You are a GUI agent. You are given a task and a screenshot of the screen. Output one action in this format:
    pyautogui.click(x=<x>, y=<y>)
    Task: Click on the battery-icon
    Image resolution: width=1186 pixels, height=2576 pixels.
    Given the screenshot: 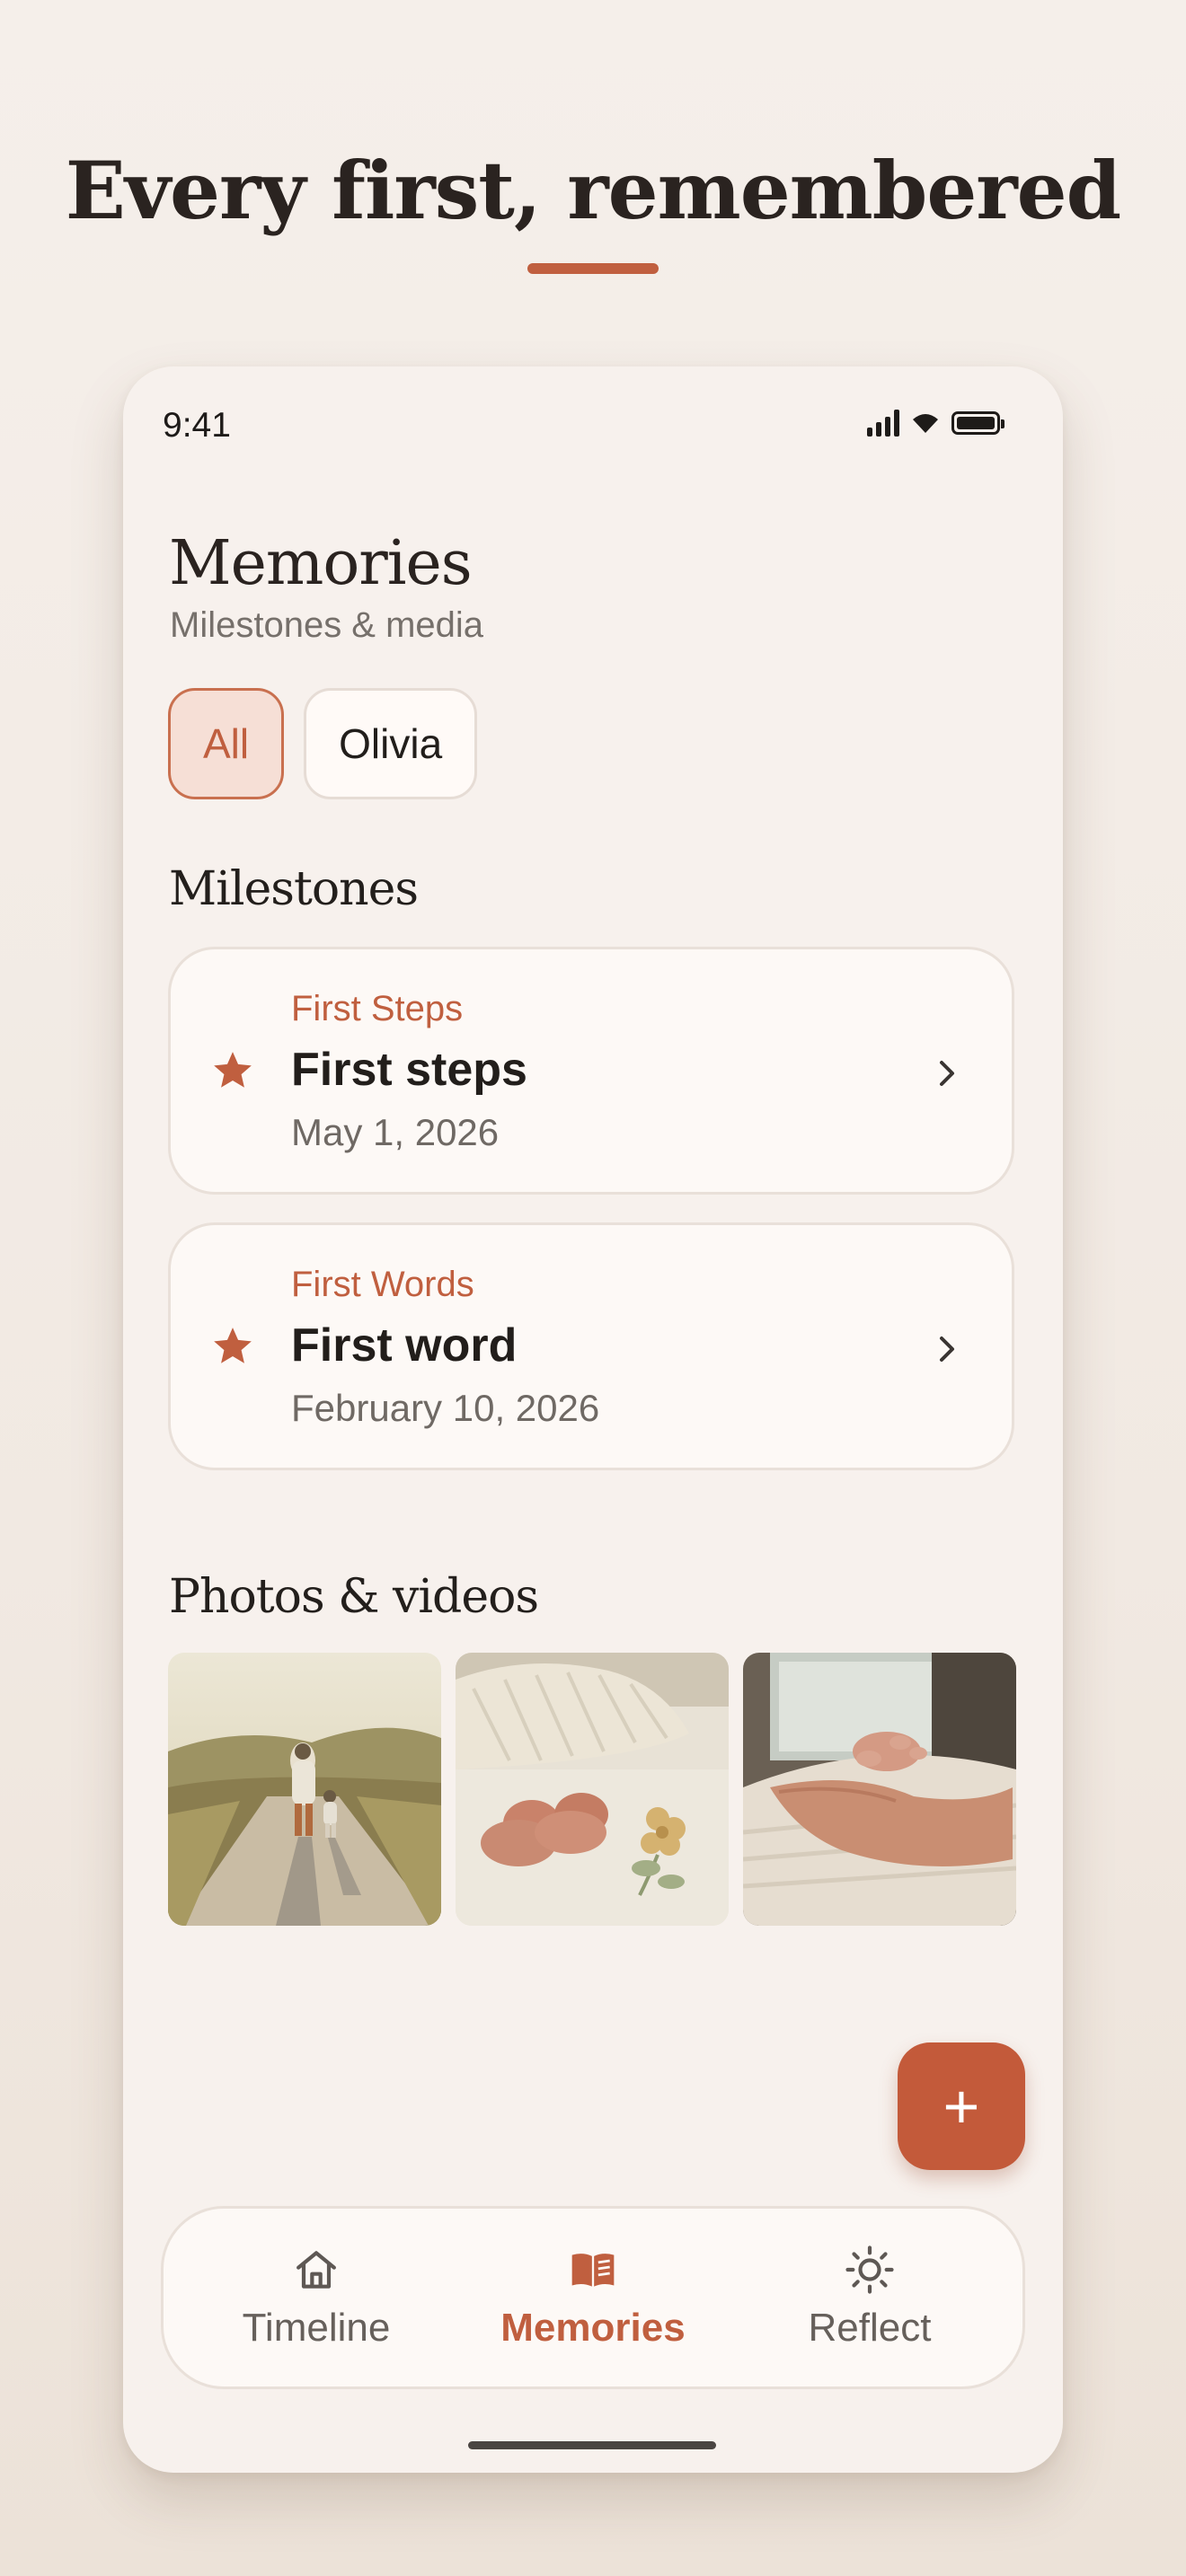 What is the action you would take?
    pyautogui.click(x=978, y=423)
    